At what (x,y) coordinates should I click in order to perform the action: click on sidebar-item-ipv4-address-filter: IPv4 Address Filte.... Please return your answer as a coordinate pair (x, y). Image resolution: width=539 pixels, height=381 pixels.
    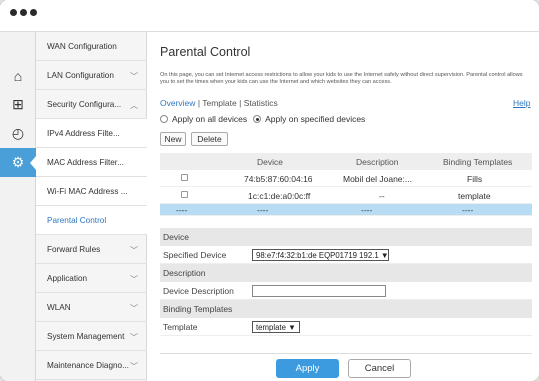
    Looking at the image, I should click on (91, 133).